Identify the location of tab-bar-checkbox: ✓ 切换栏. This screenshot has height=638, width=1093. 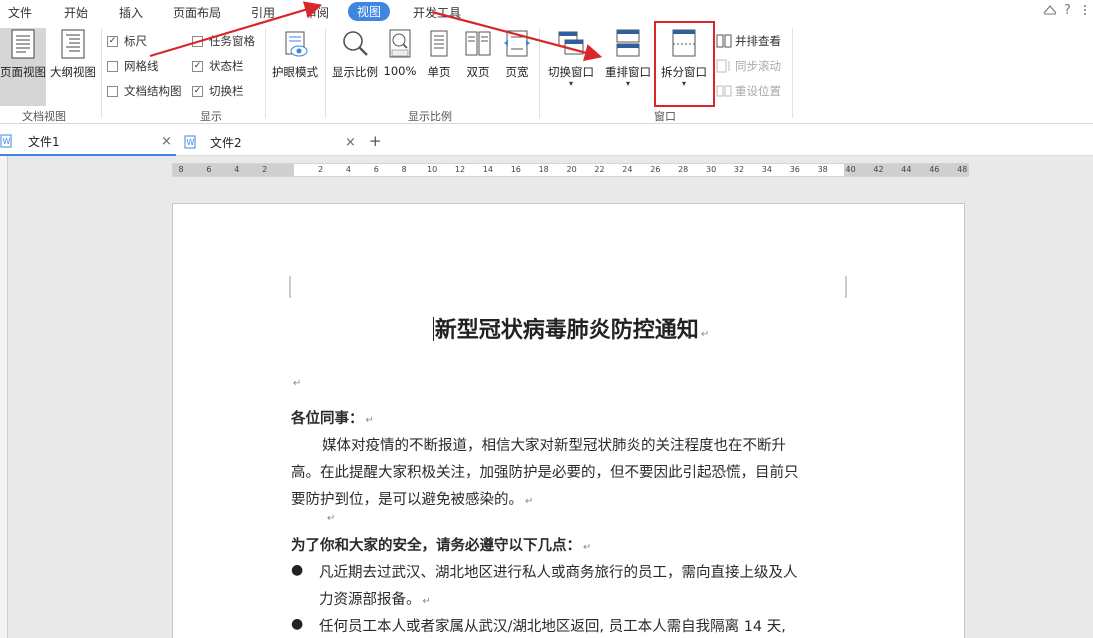
(218, 91).